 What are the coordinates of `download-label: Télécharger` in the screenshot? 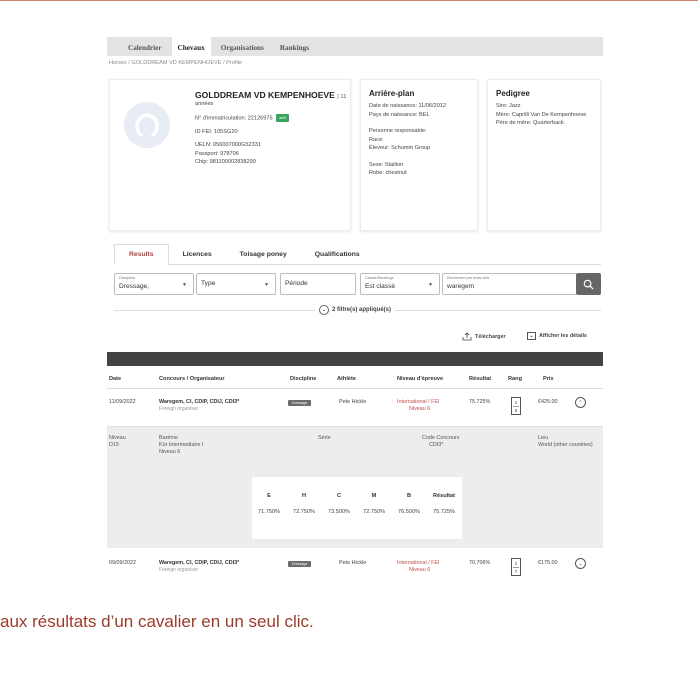 It's located at (490, 336).